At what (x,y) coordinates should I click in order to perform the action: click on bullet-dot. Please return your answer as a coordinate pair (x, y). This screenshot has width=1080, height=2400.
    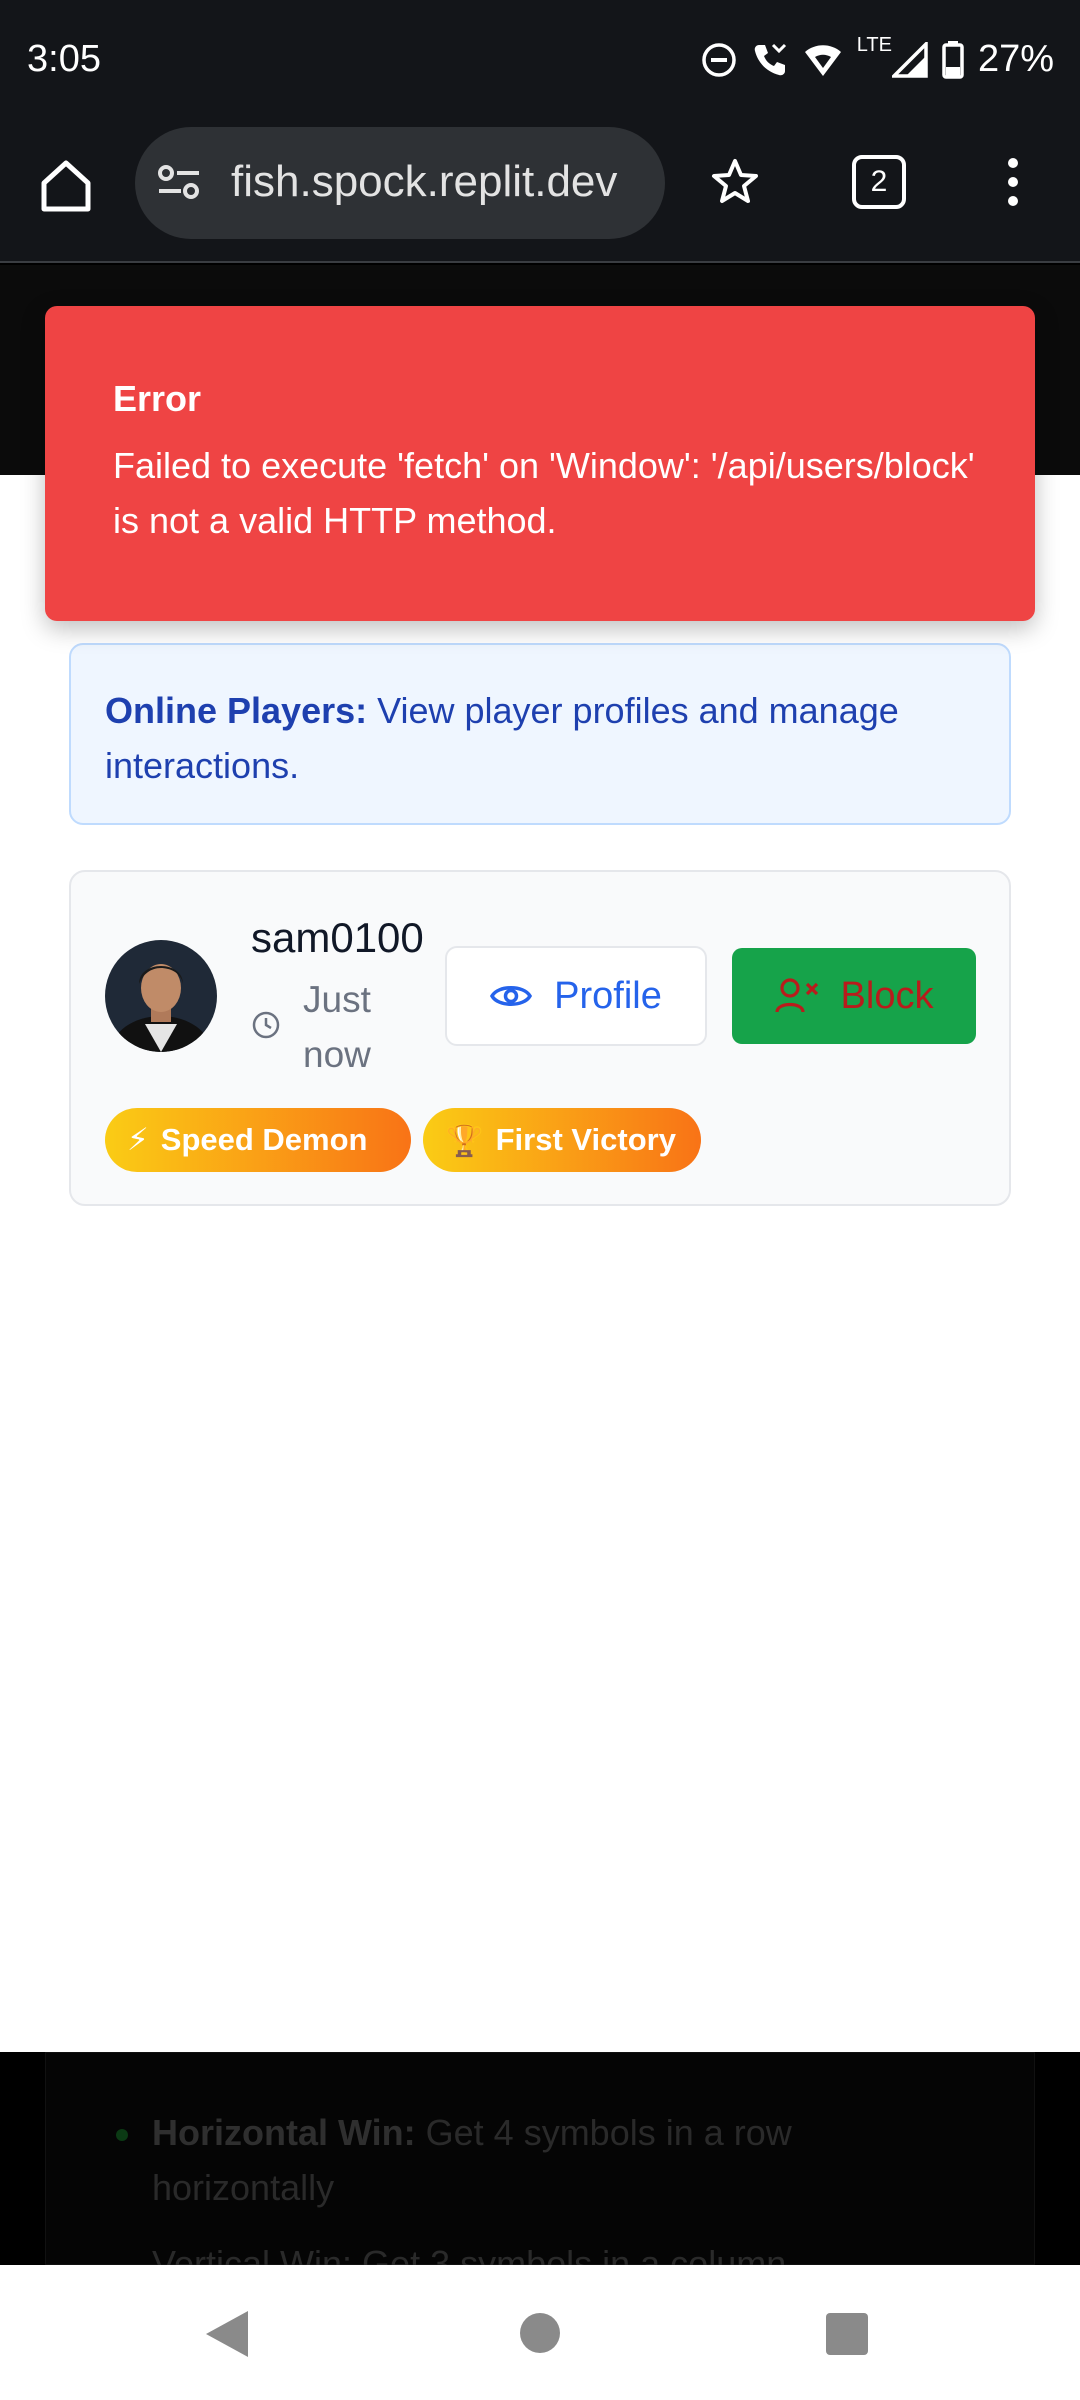
    Looking at the image, I should click on (122, 2135).